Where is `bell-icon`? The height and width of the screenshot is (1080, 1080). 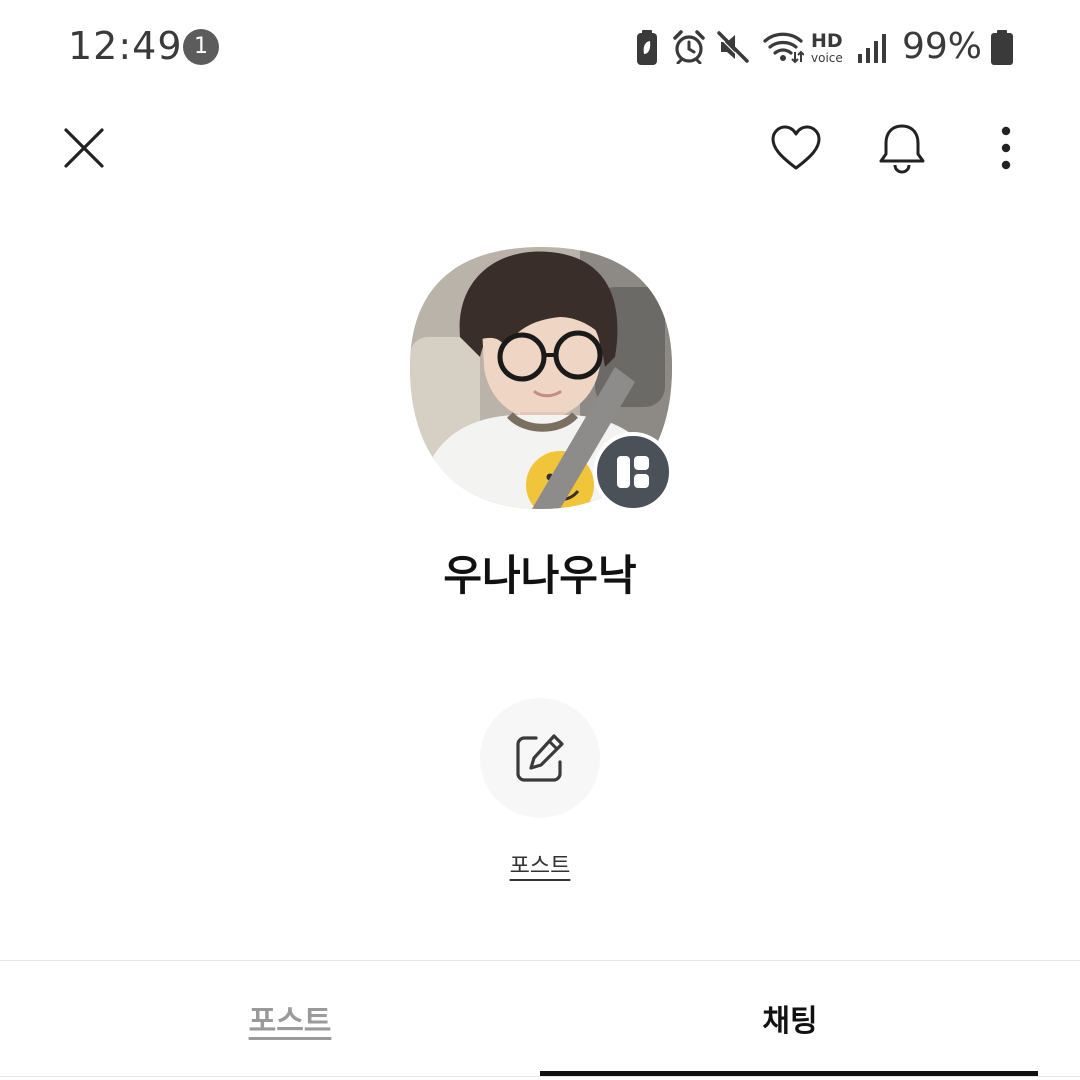
bell-icon is located at coordinates (902, 148).